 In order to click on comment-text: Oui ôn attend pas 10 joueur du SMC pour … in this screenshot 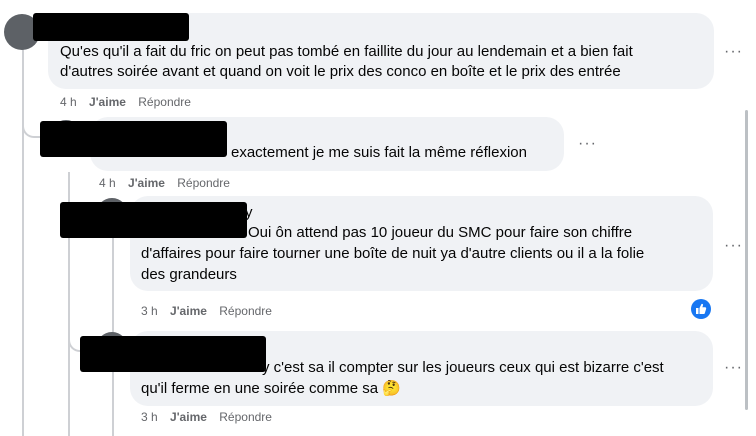, I will do `click(440, 232)`.